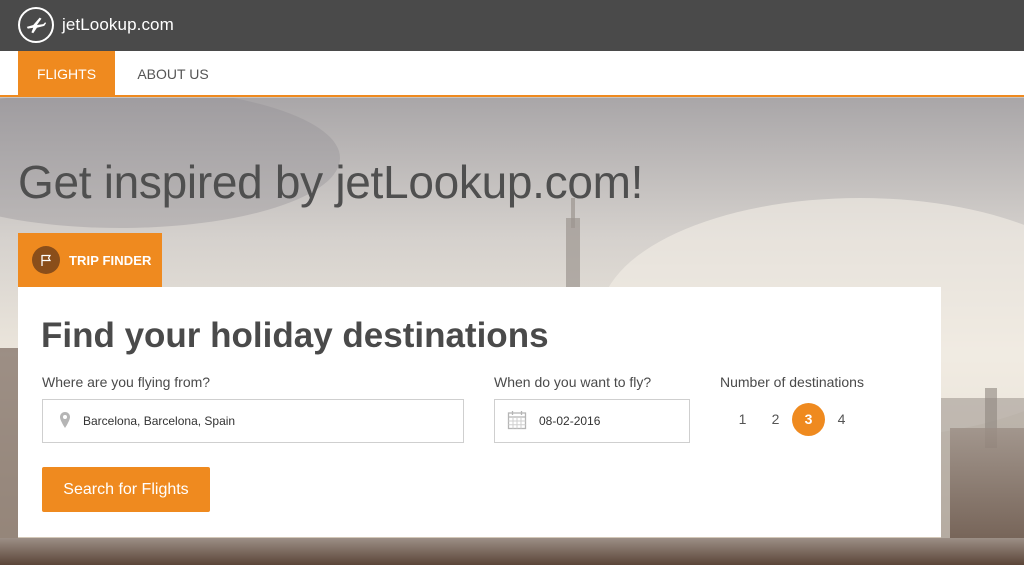 The height and width of the screenshot is (565, 1024). What do you see at coordinates (775, 419) in the screenshot?
I see `destinations-option-2: 2` at bounding box center [775, 419].